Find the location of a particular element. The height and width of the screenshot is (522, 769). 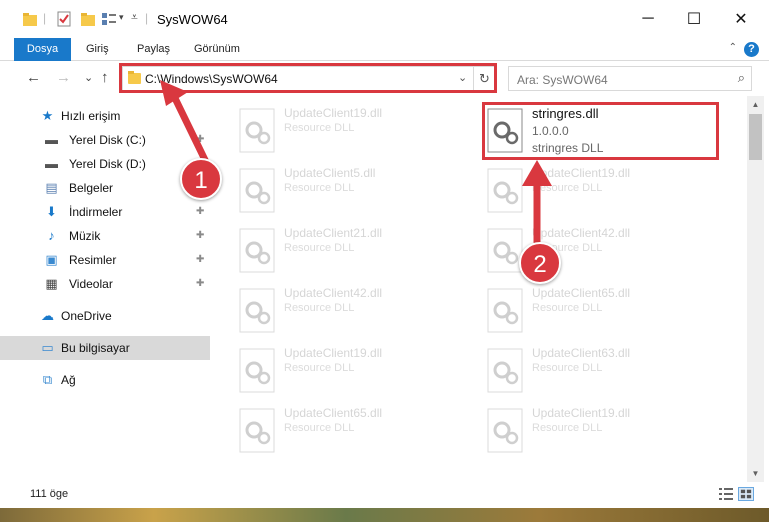

list-item: UpdateClient21.dll Resource DLL is located at coordinates (353, 256).